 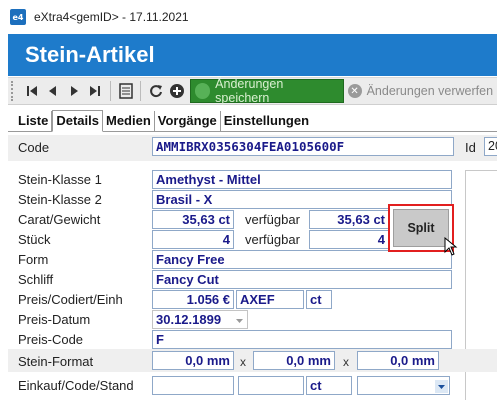 I want to click on carat-field: 35,63 ct, so click(x=193, y=219).